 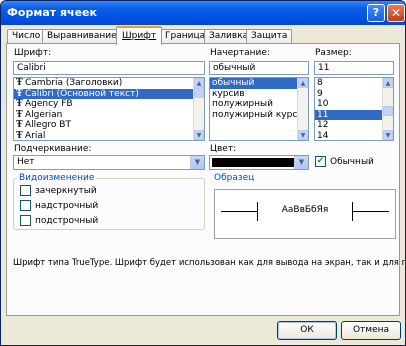 I want to click on list-item: полужирный, so click(x=259, y=104).